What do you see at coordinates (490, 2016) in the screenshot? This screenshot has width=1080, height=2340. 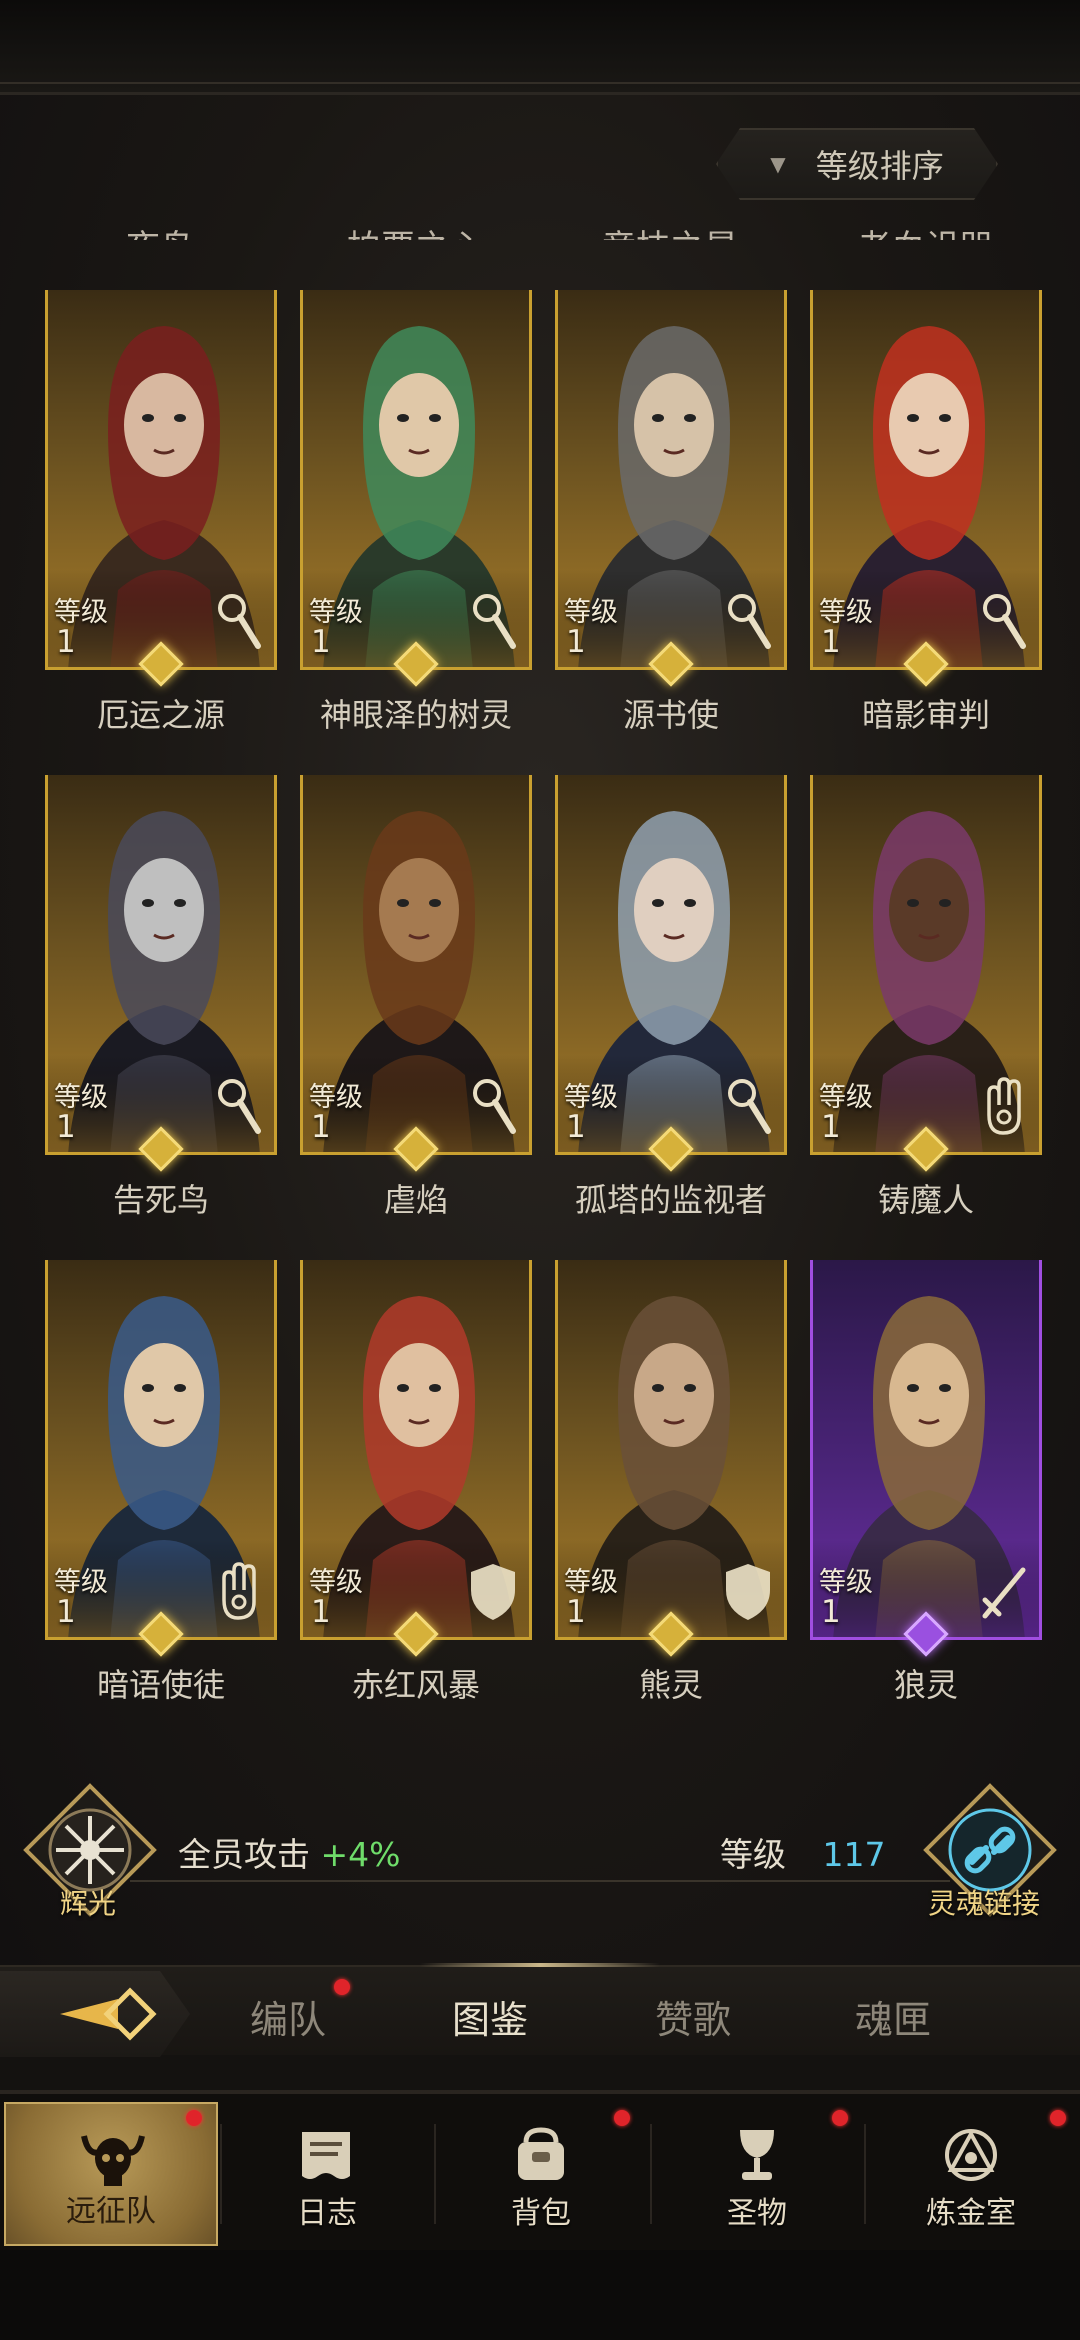 I see `tab-codex: 图鉴` at bounding box center [490, 2016].